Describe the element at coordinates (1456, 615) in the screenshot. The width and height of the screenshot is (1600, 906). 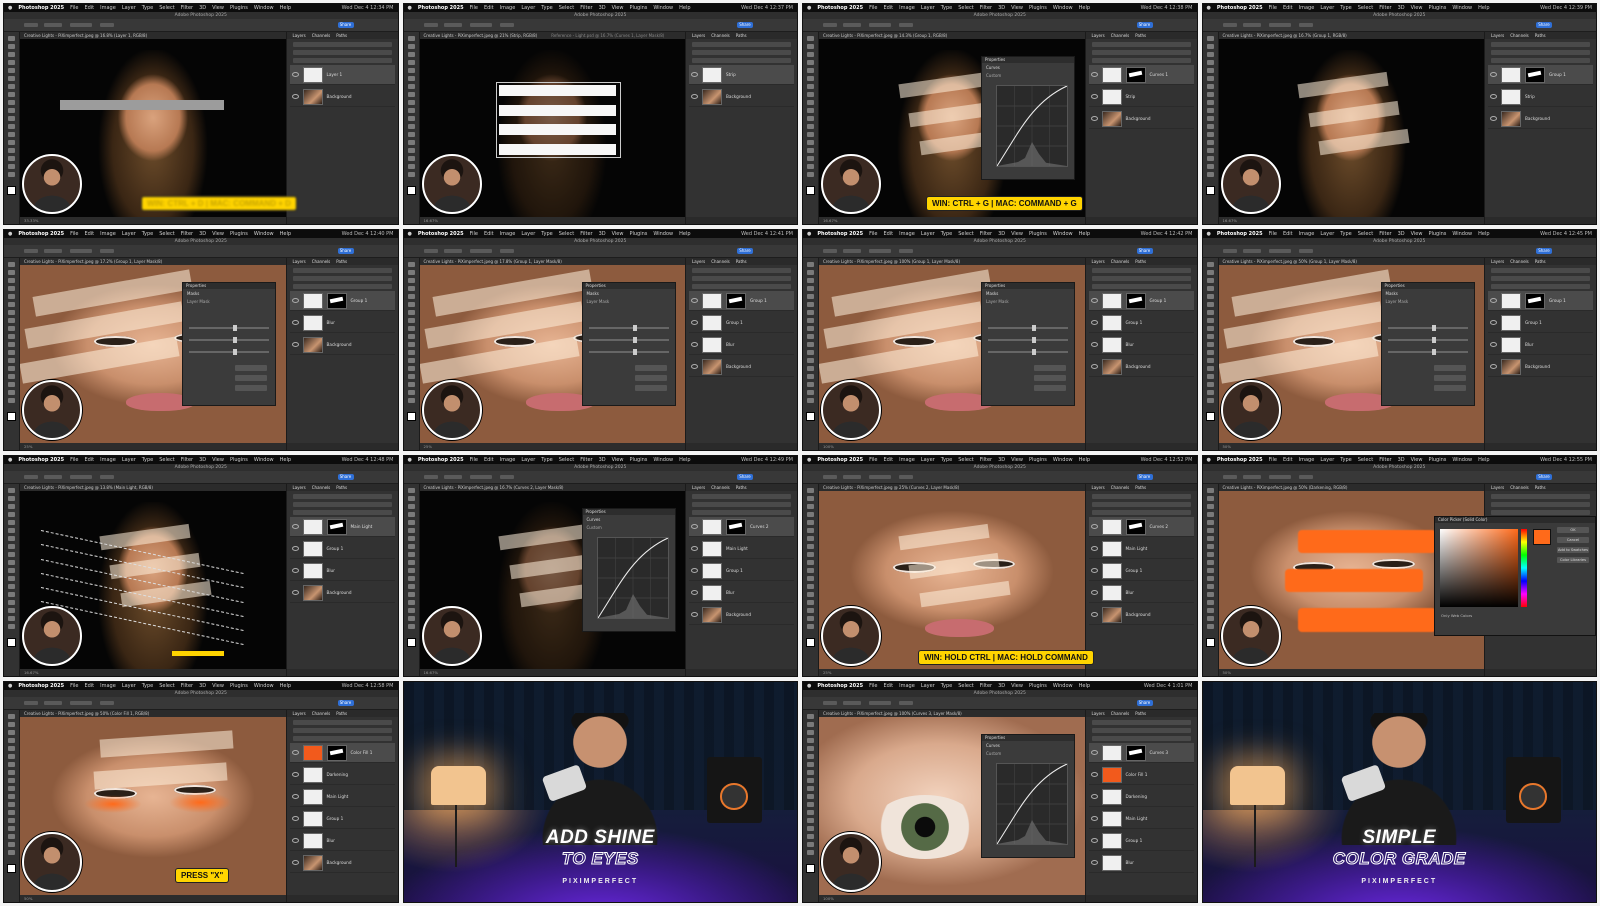
I see `only-web-colors-checkbox: Only Web Colors` at that location.